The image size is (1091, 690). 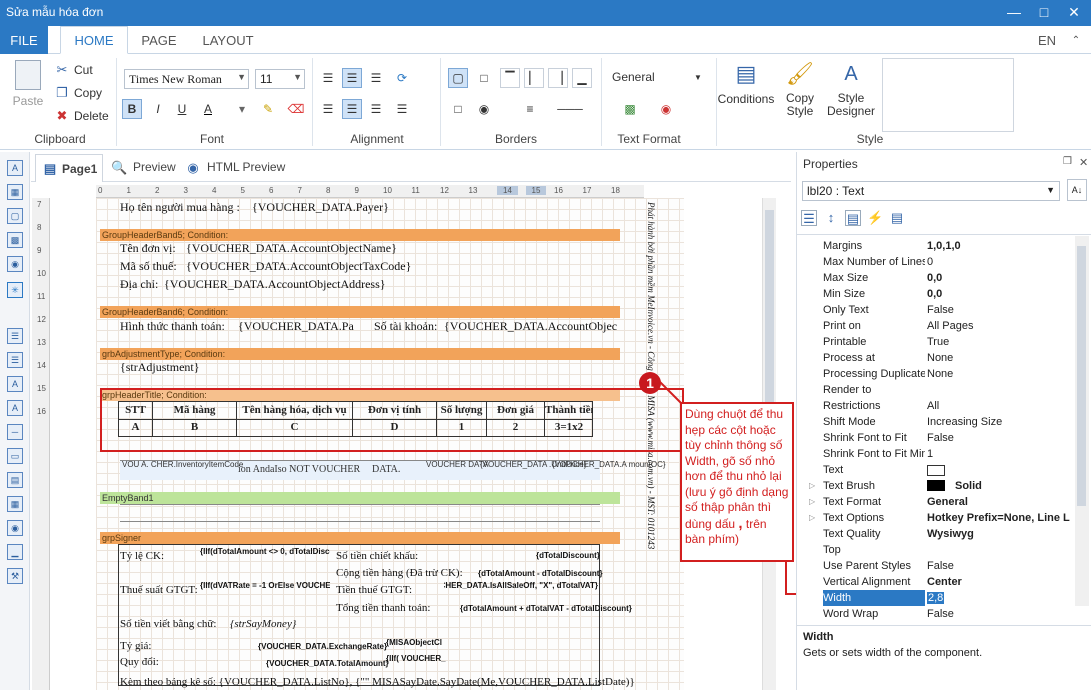 What do you see at coordinates (376, 109) in the screenshot?
I see `align-right-icon: ☰` at bounding box center [376, 109].